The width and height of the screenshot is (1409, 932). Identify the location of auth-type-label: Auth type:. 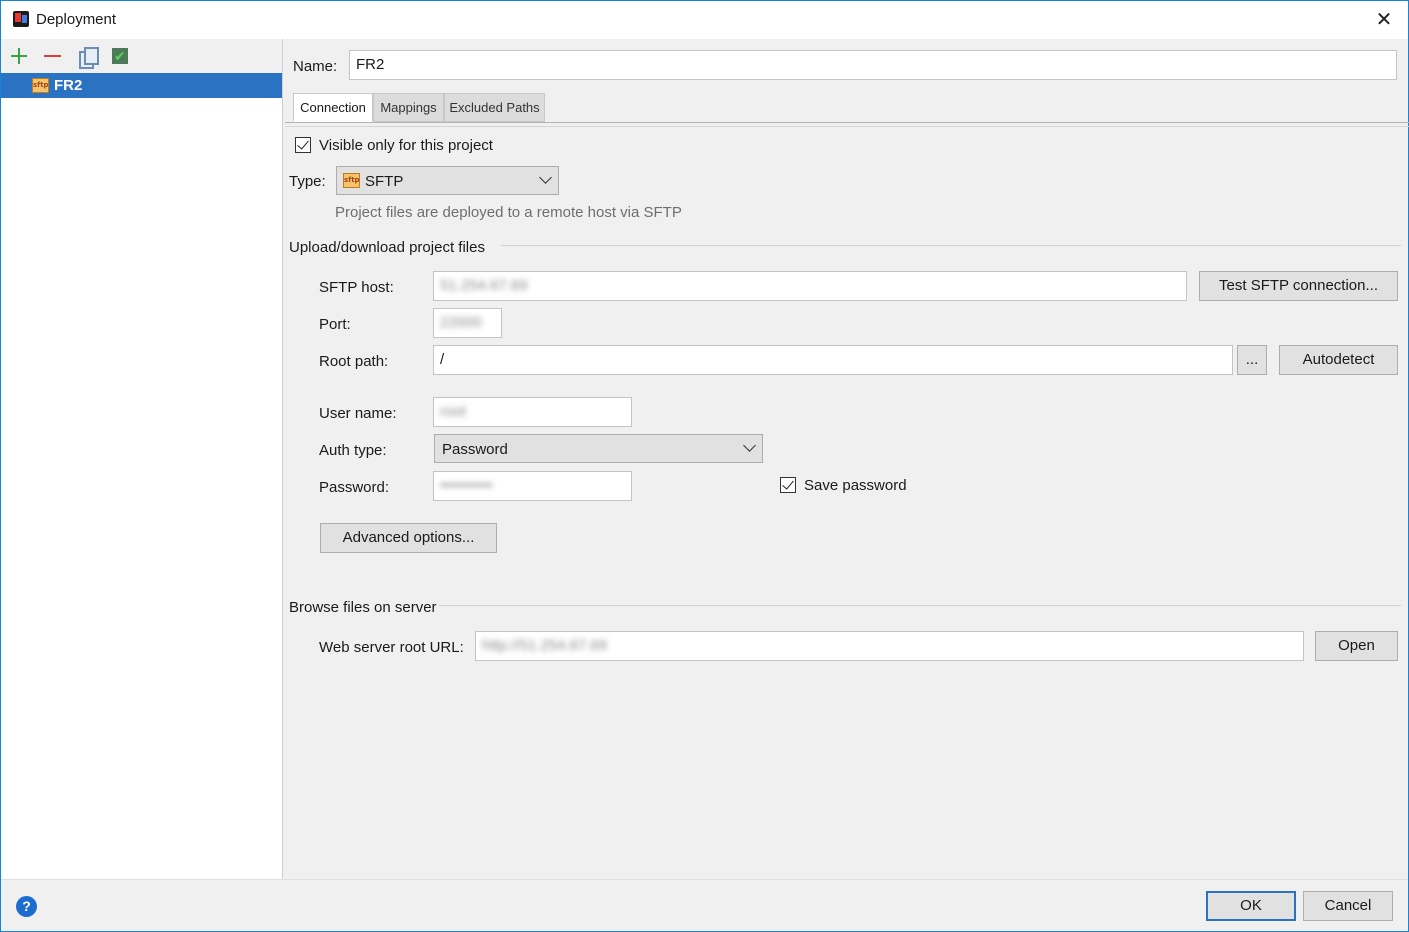
(353, 450).